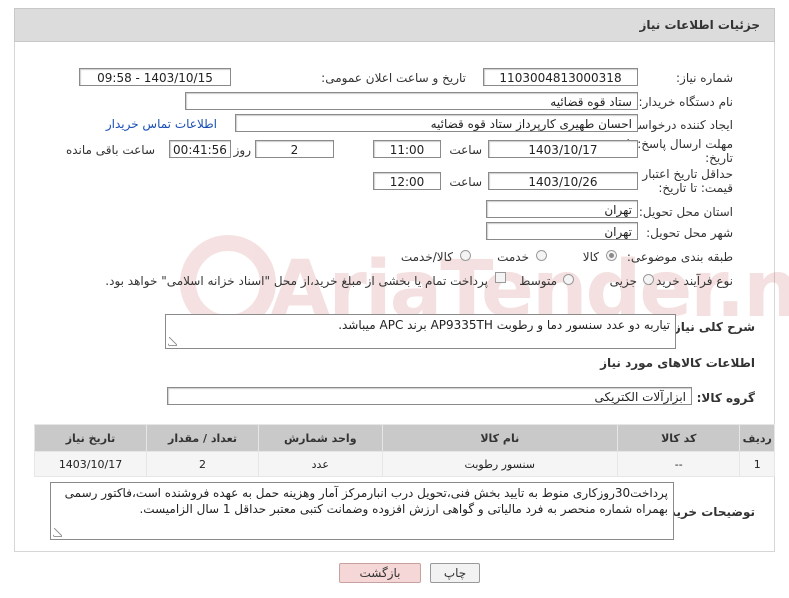 Image resolution: width=789 pixels, height=598 pixels. I want to click on validity-time-label: ساعت, so click(465, 182).